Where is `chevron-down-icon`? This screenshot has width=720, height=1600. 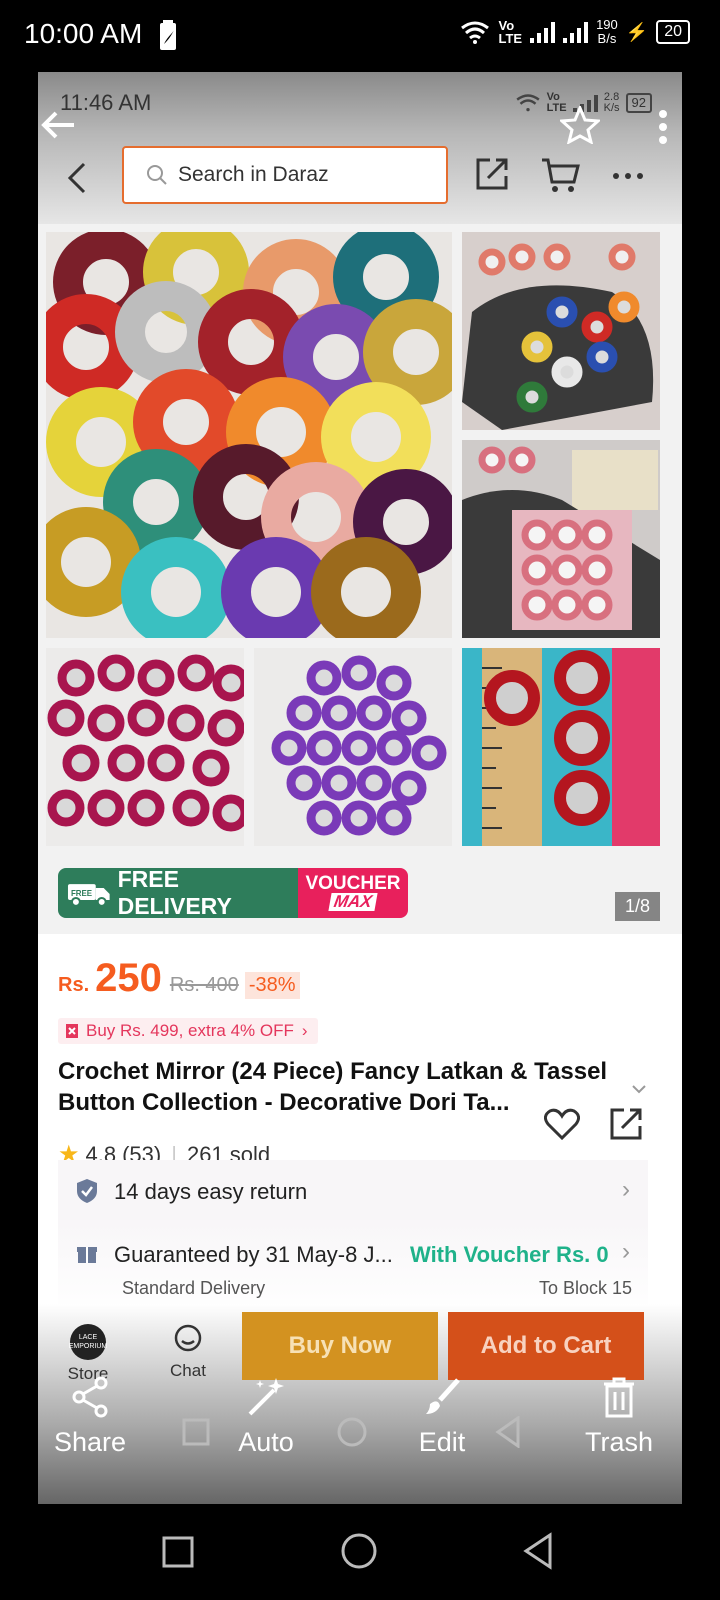
chevron-down-icon is located at coordinates (639, 1089).